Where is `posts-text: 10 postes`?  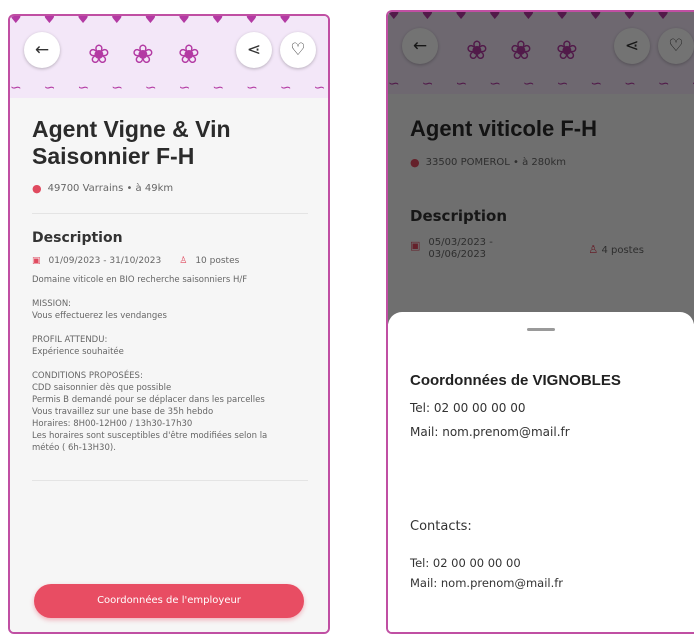
posts-text: 10 postes is located at coordinates (217, 261).